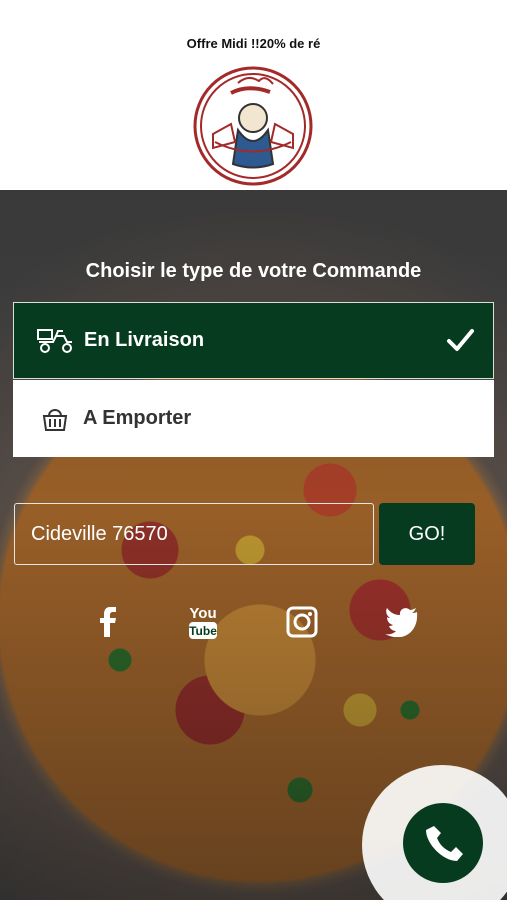 This screenshot has height=900, width=507. What do you see at coordinates (202, 613) in the screenshot?
I see `svg-text: You` at bounding box center [202, 613].